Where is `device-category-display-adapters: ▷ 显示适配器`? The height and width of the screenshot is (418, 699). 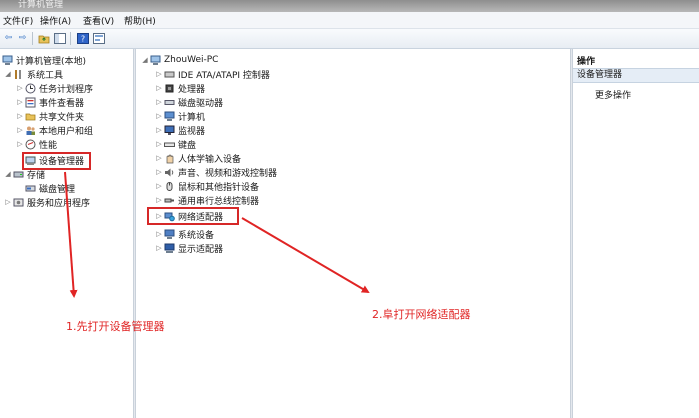 device-category-display-adapters: ▷ 显示适配器 is located at coordinates (189, 248).